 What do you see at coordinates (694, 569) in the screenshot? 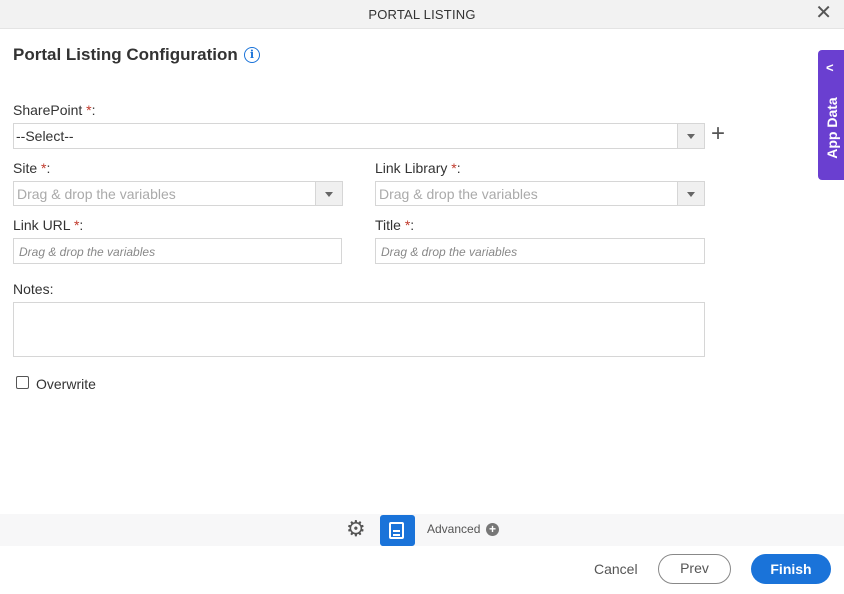
I see `prev-button: Prev` at bounding box center [694, 569].